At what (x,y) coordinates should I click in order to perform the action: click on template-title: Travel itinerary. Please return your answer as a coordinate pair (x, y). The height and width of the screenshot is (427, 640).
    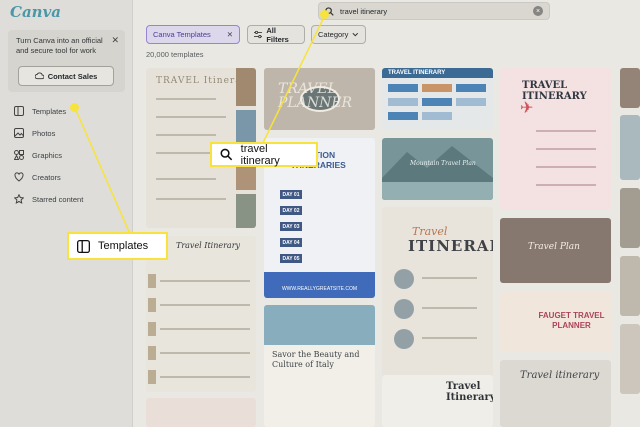
    Looking at the image, I should click on (560, 375).